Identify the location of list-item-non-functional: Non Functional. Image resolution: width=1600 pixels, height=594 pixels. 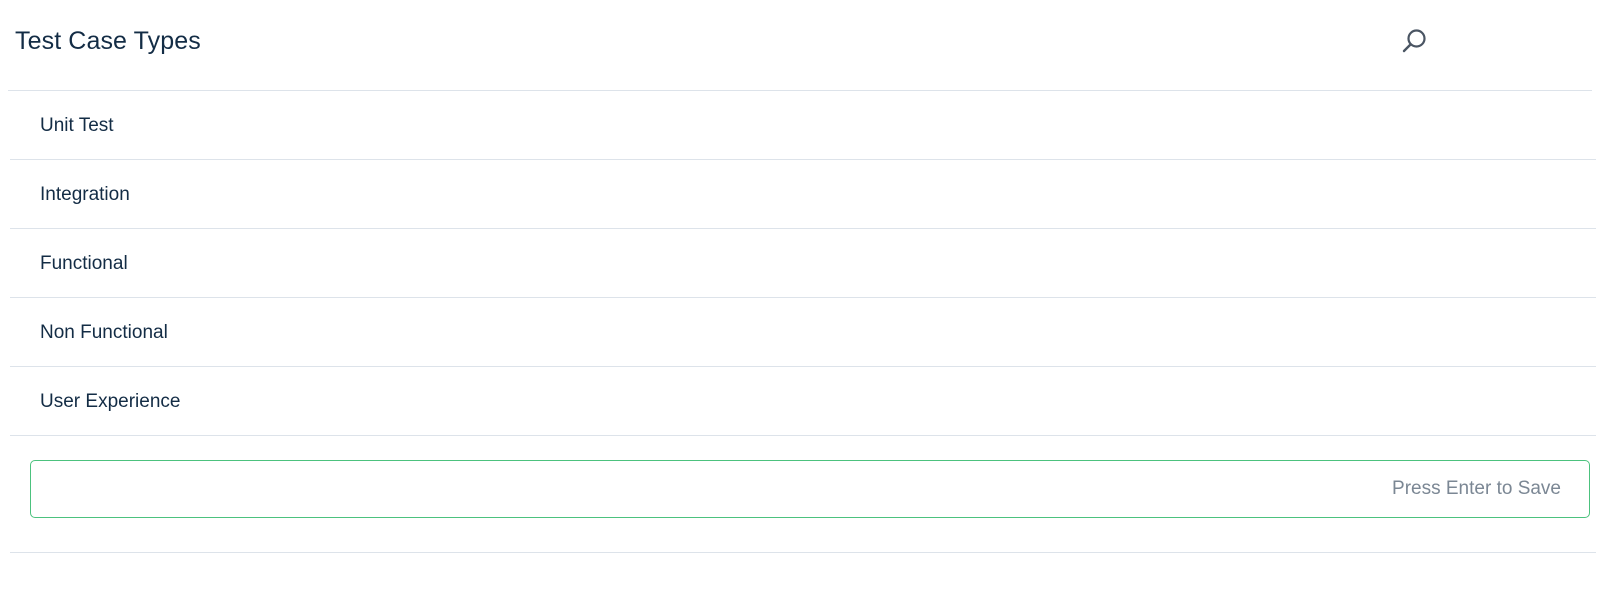
(803, 332).